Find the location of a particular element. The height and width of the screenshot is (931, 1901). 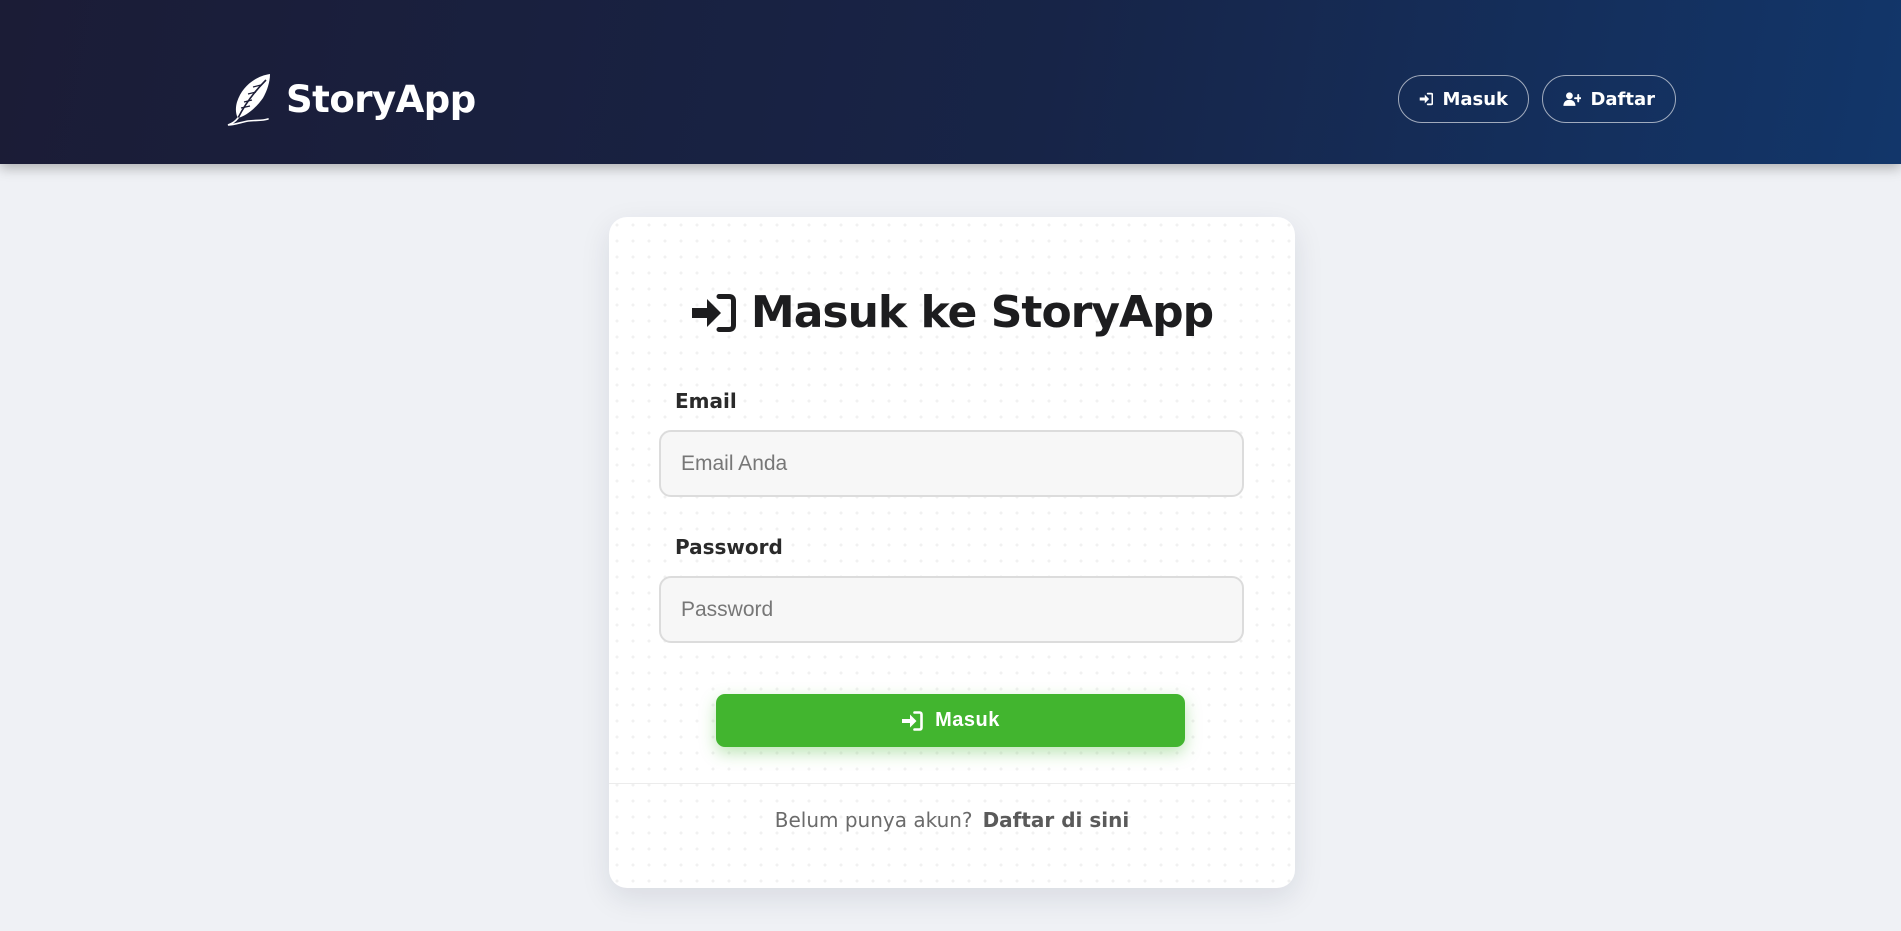

page-title-text: Masuk ke StoryApp is located at coordinates (982, 312).